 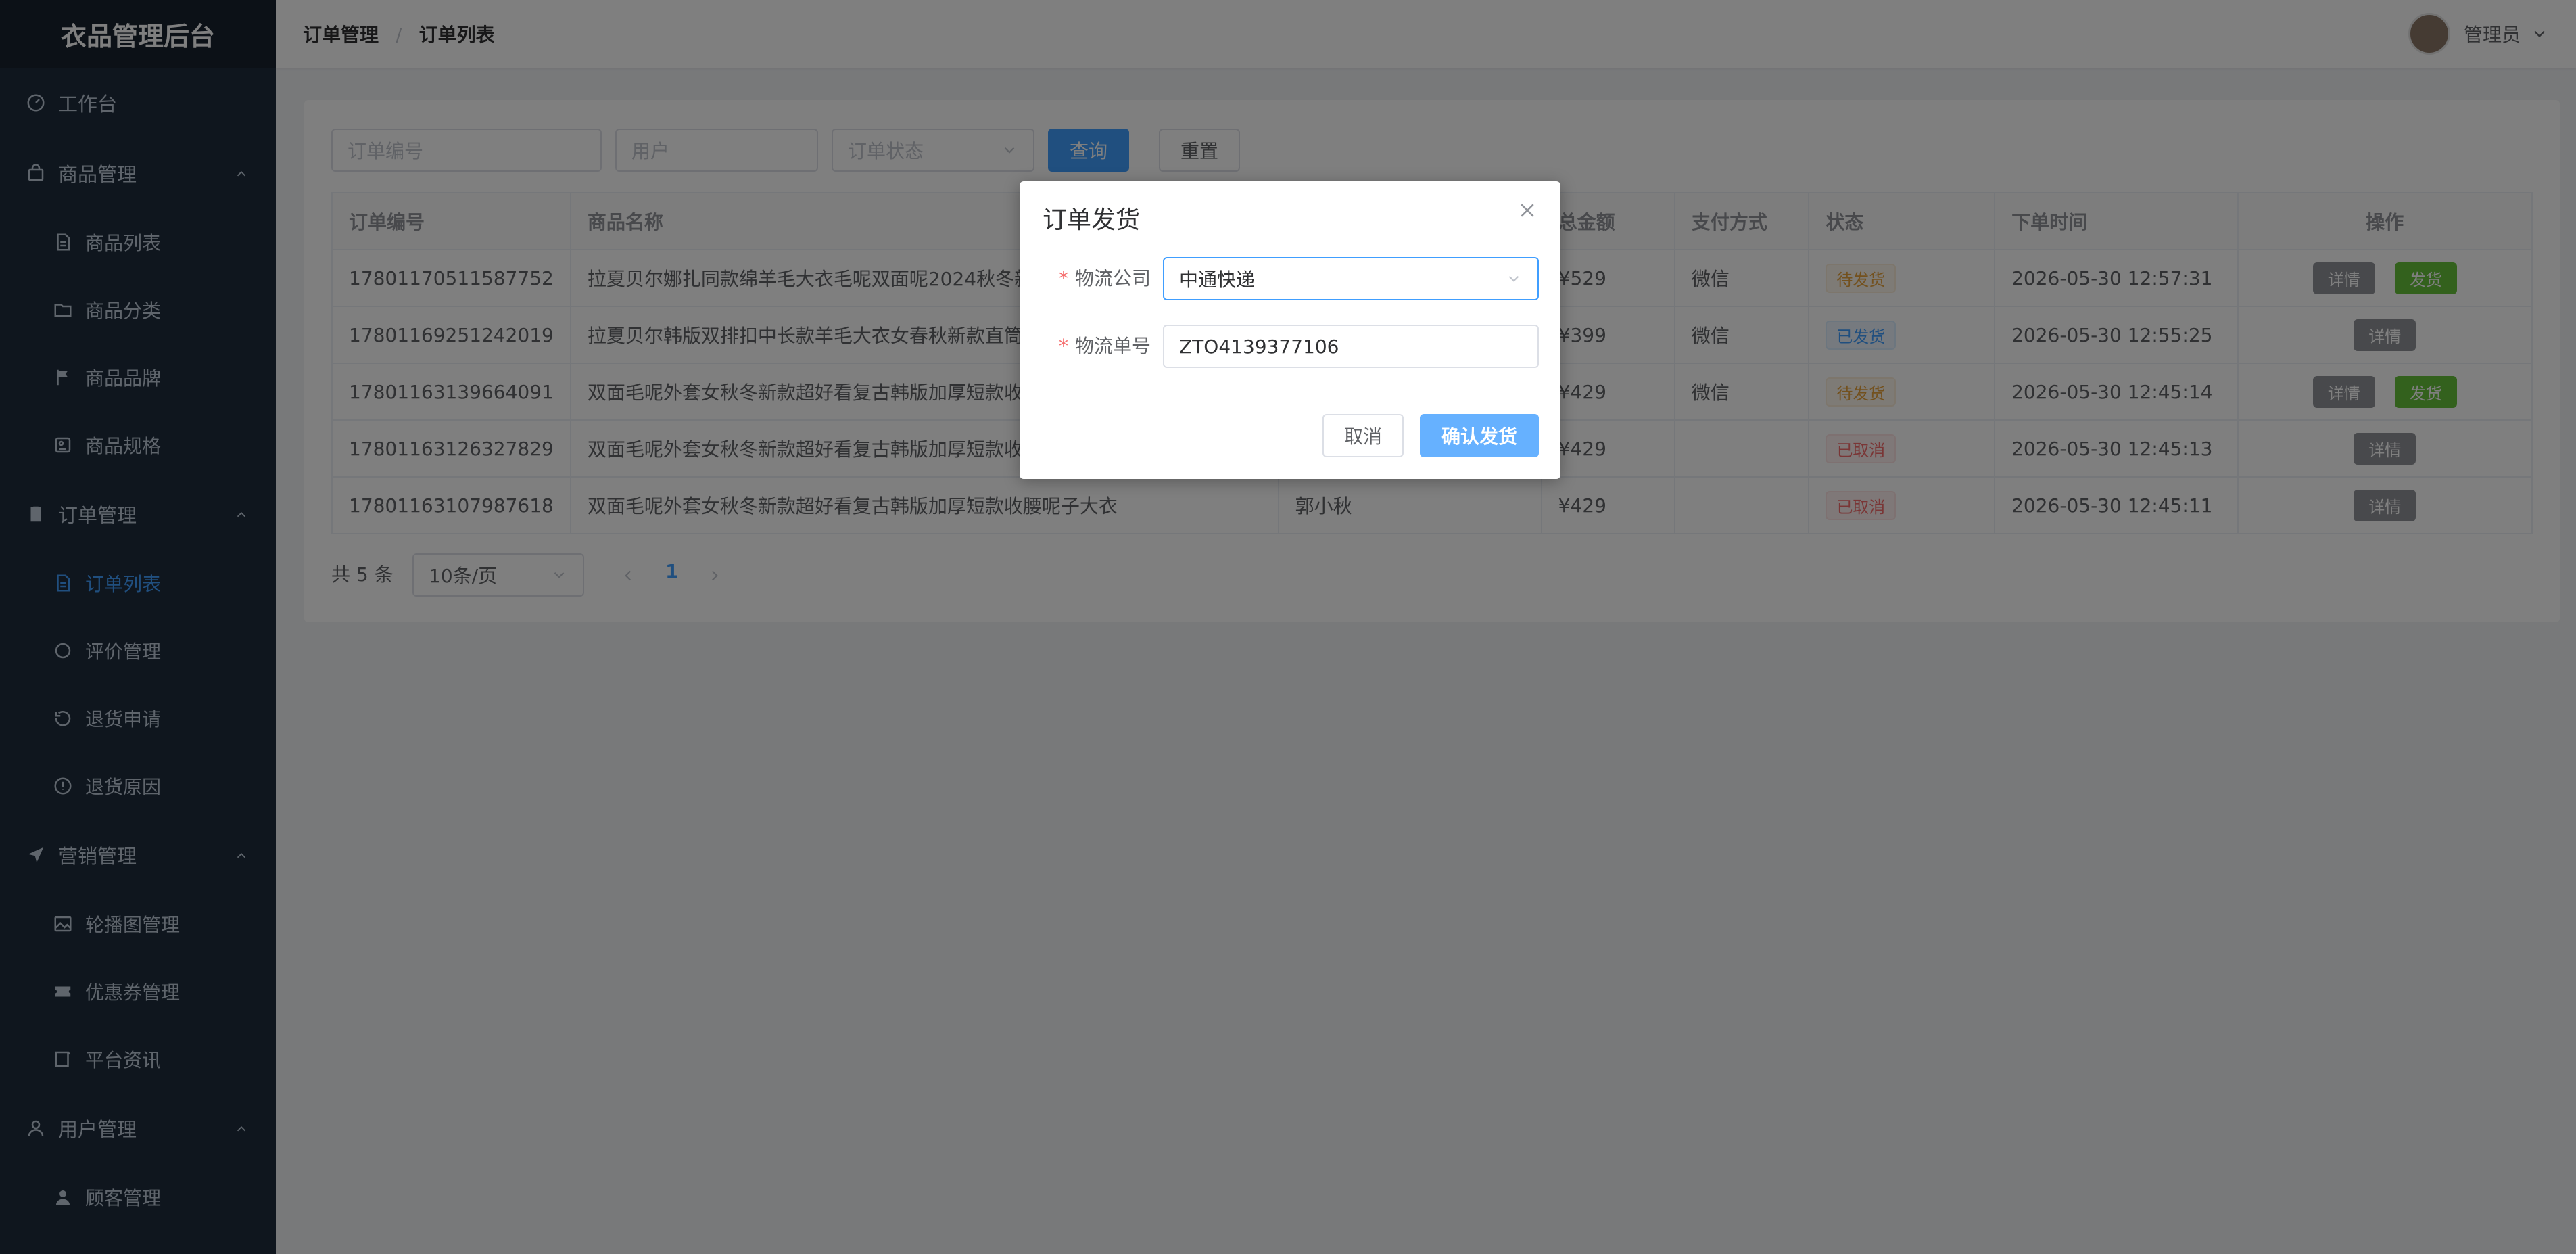 I want to click on company-label-text: 物流公司, so click(x=1113, y=278).